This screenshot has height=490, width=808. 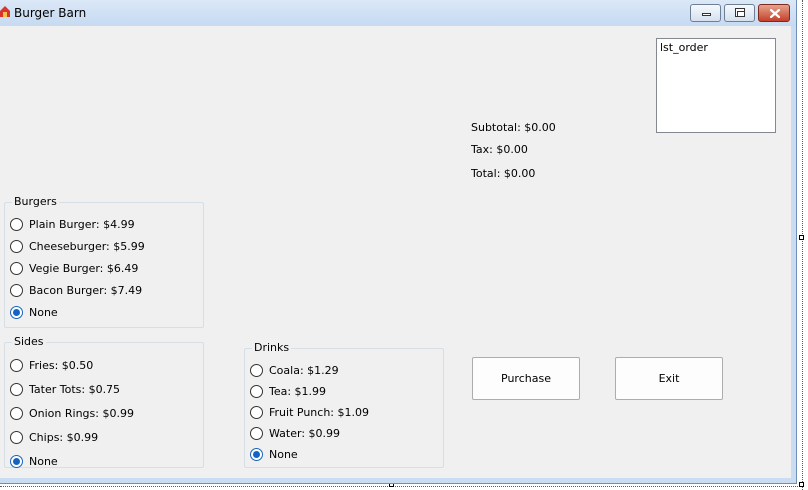 I want to click on radio-label: Bacon Burger: $7.49, so click(x=86, y=290).